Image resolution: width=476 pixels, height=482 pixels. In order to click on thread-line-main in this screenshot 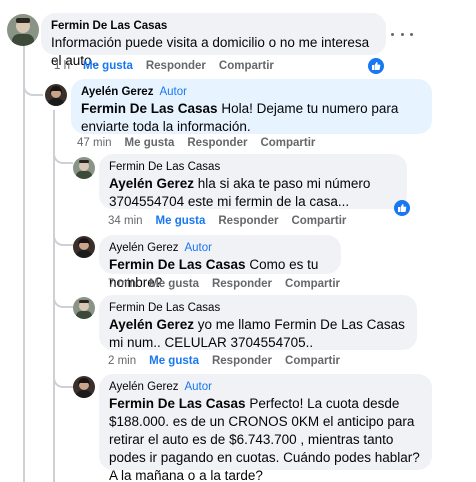, I will do `click(24, 264)`.